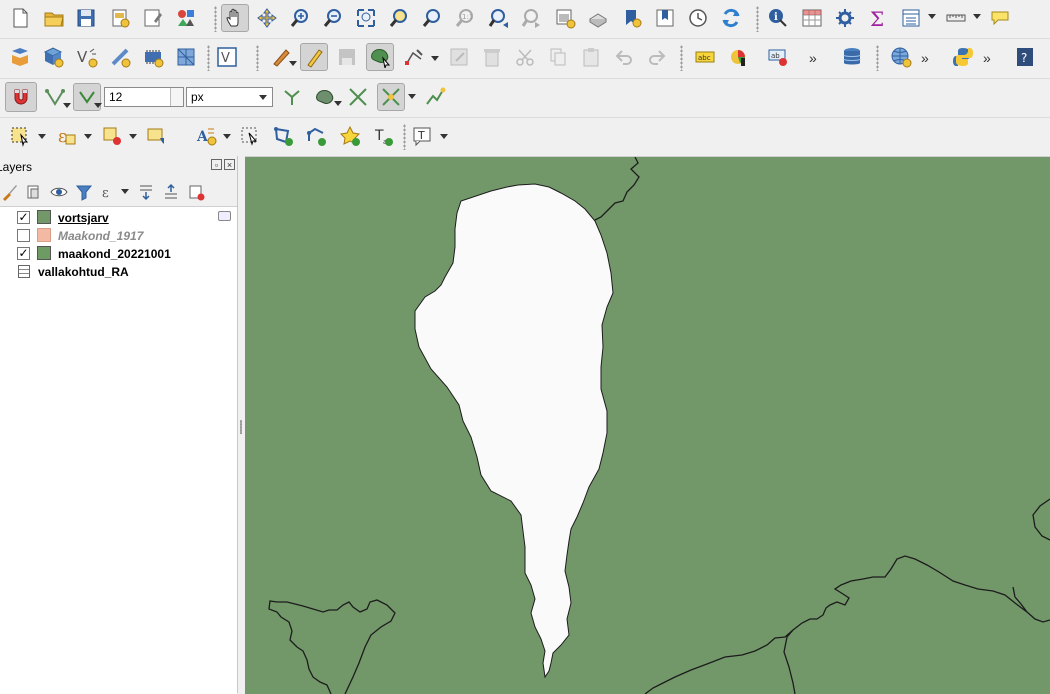  Describe the element at coordinates (283, 136) in the screenshot. I see `create-polygon-annotation-icon` at that location.